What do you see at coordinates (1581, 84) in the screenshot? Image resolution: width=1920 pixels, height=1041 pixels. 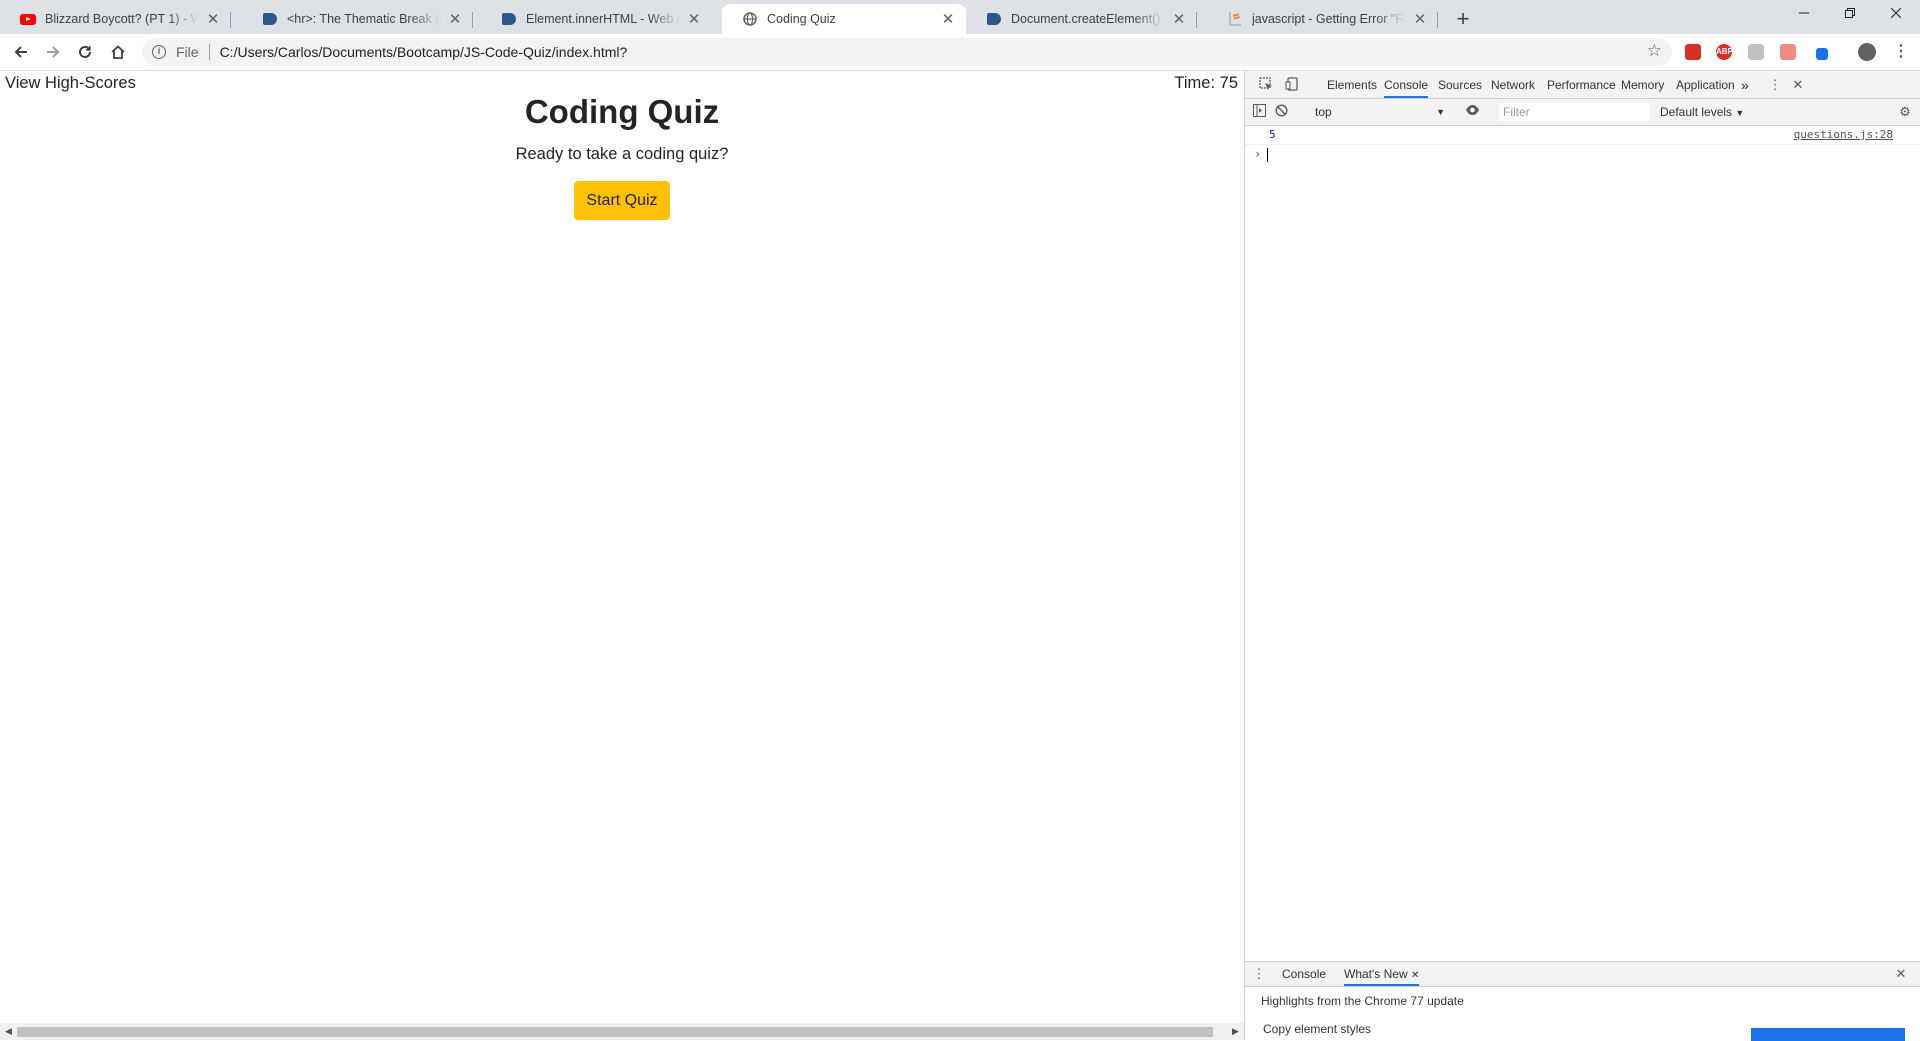 I see `devtools-tab-performance: Performance` at bounding box center [1581, 84].